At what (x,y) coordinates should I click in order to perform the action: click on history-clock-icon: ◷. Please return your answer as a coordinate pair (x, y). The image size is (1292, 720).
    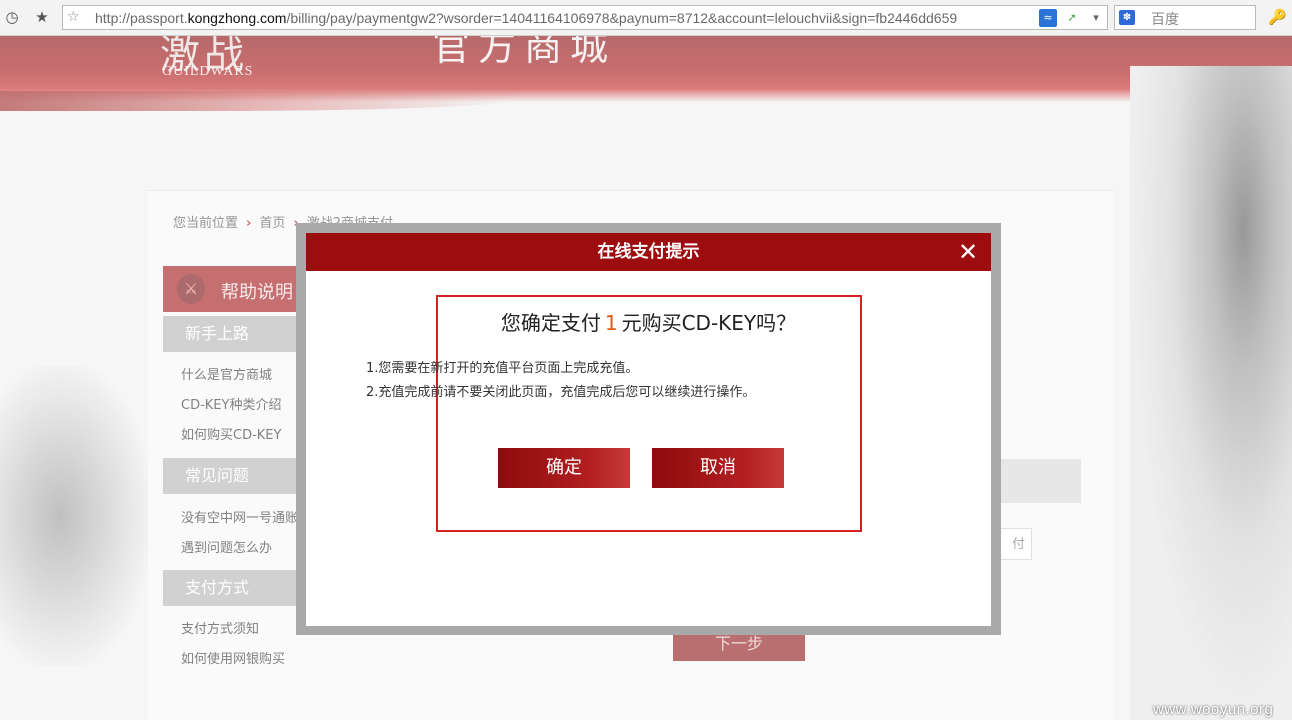
    Looking at the image, I should click on (12, 17).